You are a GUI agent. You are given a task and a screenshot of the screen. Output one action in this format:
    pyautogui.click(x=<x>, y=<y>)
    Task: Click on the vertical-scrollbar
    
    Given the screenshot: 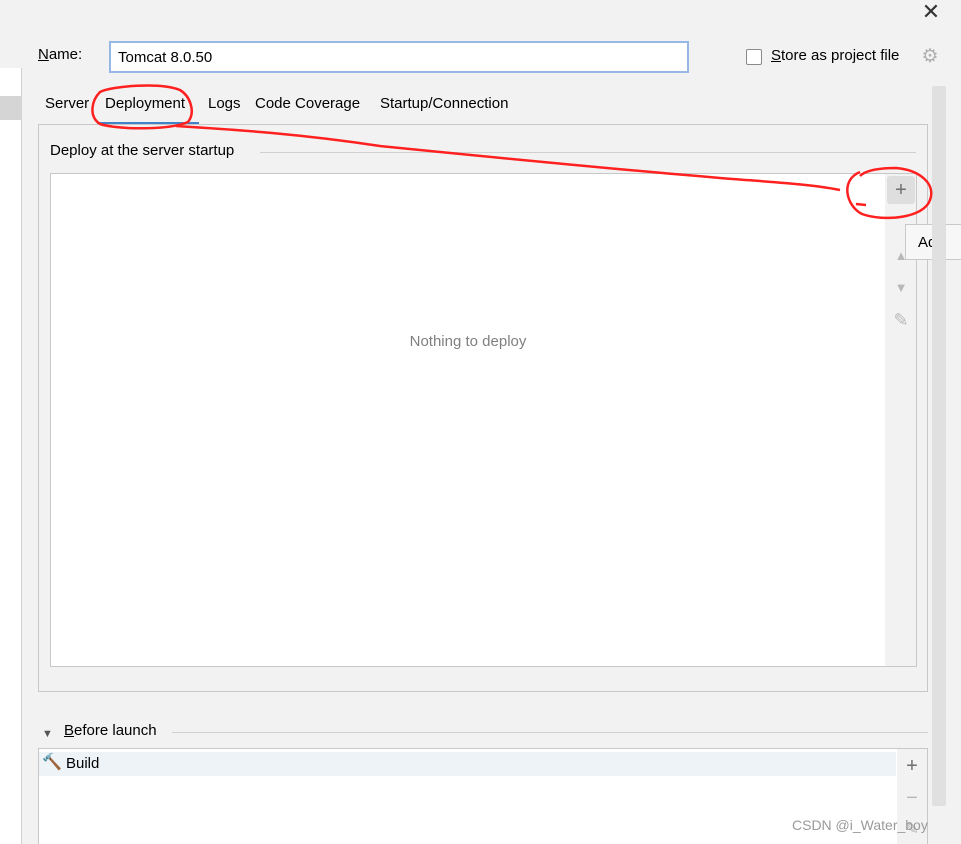 What is the action you would take?
    pyautogui.click(x=939, y=446)
    